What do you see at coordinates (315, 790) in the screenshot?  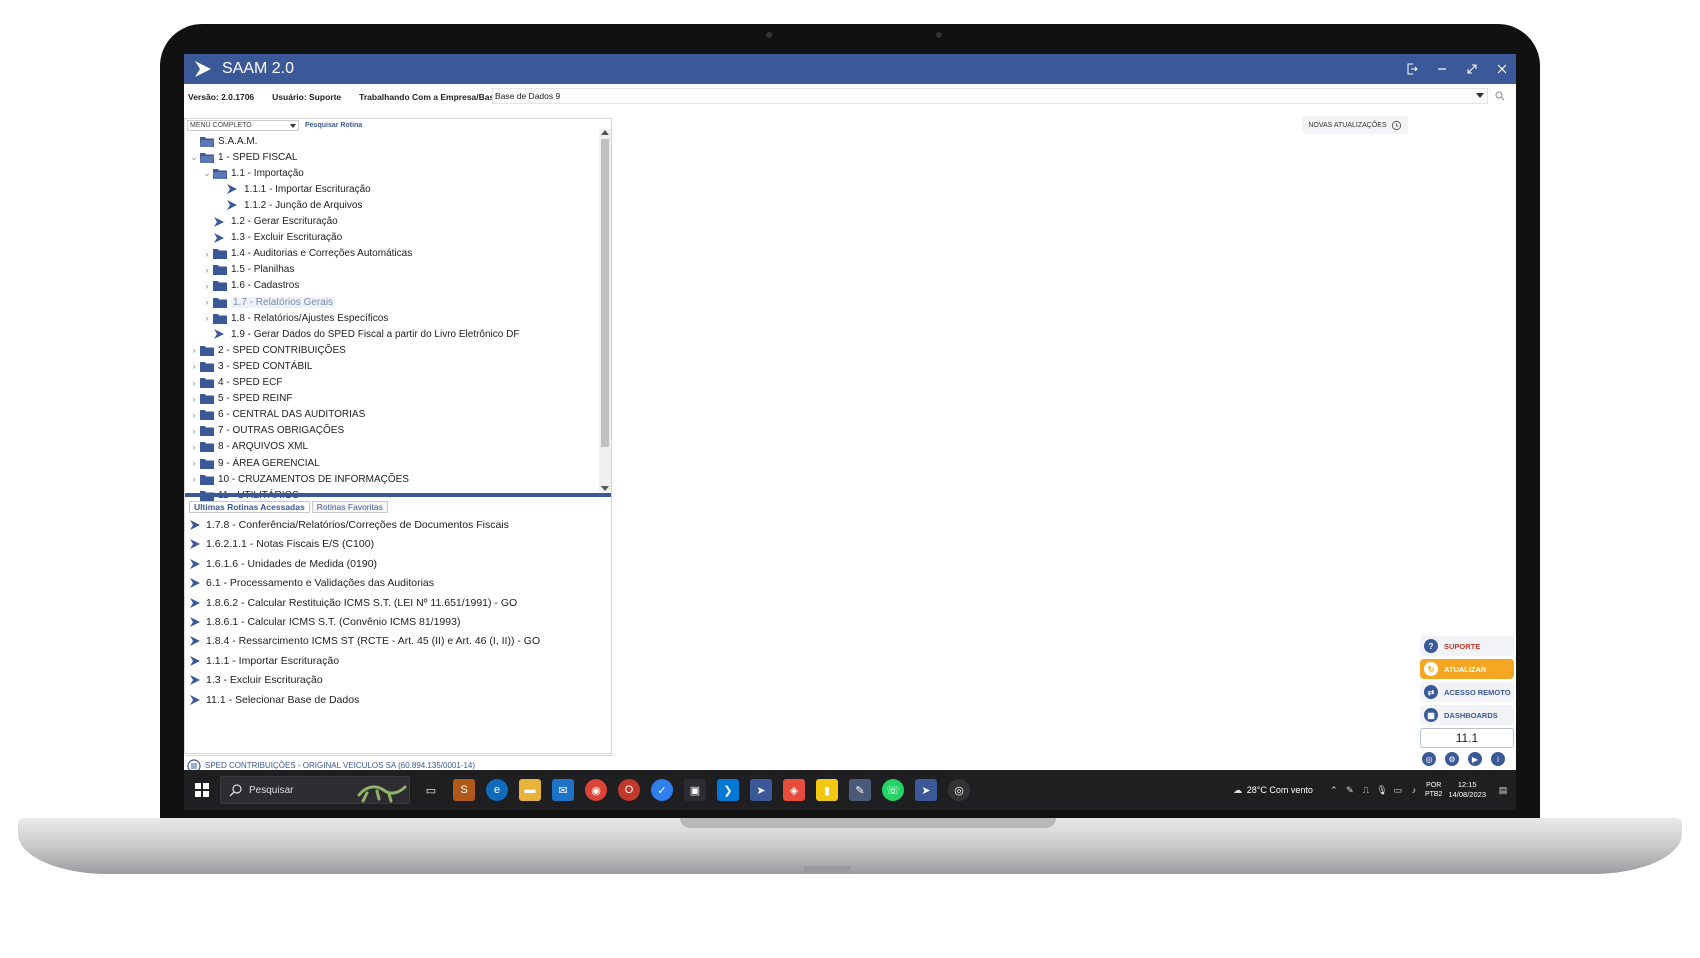 I see `taskbar-search-input: Pesquisar` at bounding box center [315, 790].